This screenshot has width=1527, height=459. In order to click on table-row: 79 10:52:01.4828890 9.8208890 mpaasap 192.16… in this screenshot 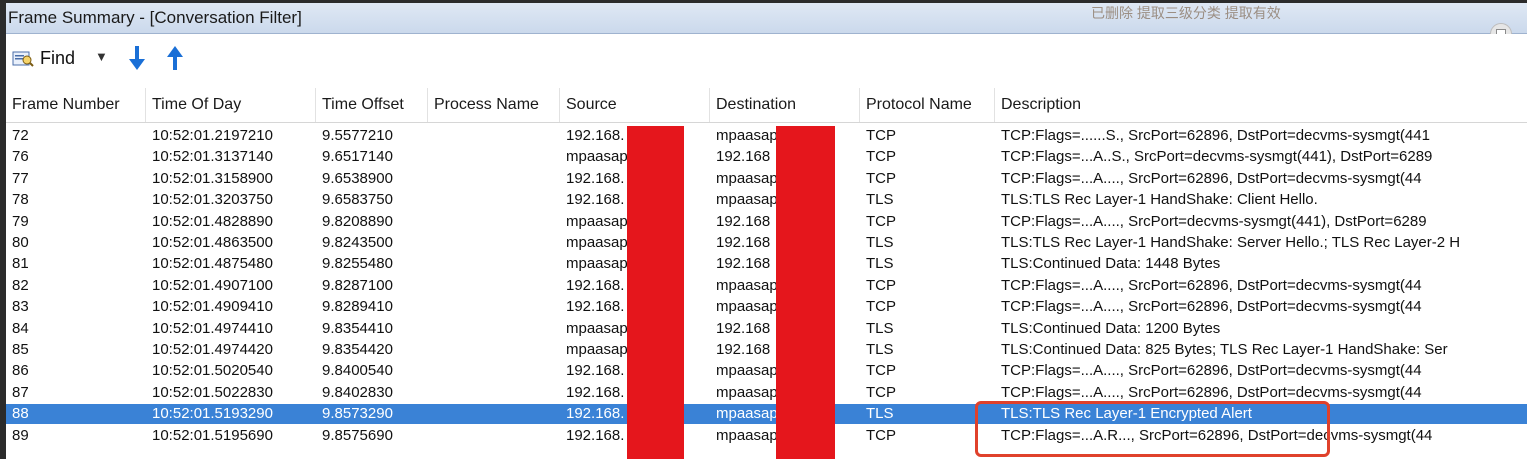, I will do `click(766, 222)`.